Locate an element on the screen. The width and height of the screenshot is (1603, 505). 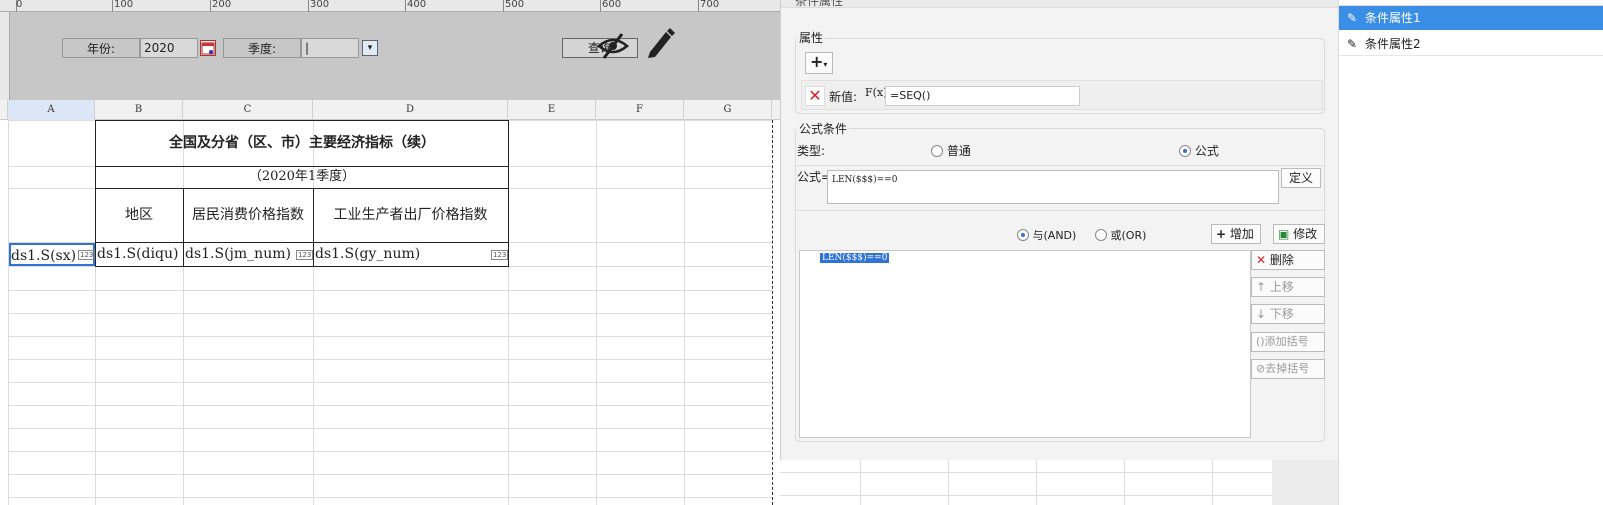
move-up-button: ↑ 上移 is located at coordinates (1288, 287).